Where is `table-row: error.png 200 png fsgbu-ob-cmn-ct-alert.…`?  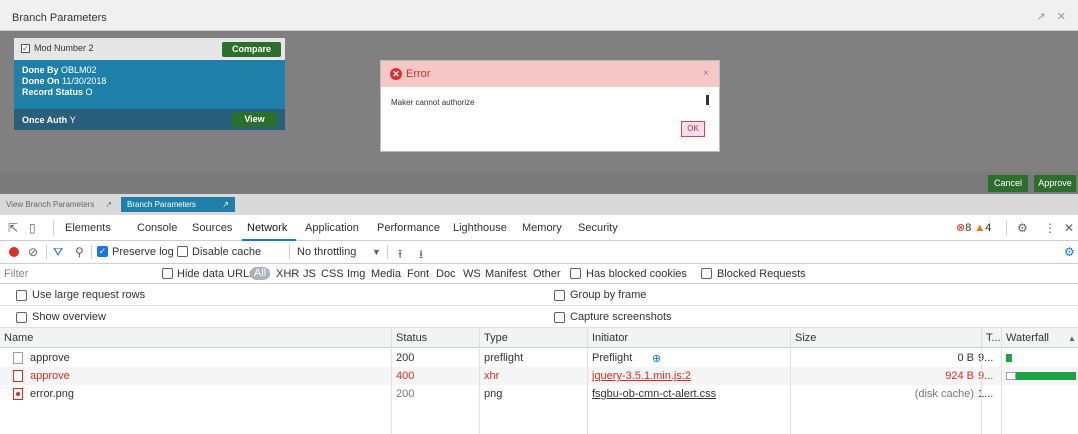
table-row: error.png 200 png fsgbu-ob-cmn-ct-alert.… is located at coordinates (539, 394).